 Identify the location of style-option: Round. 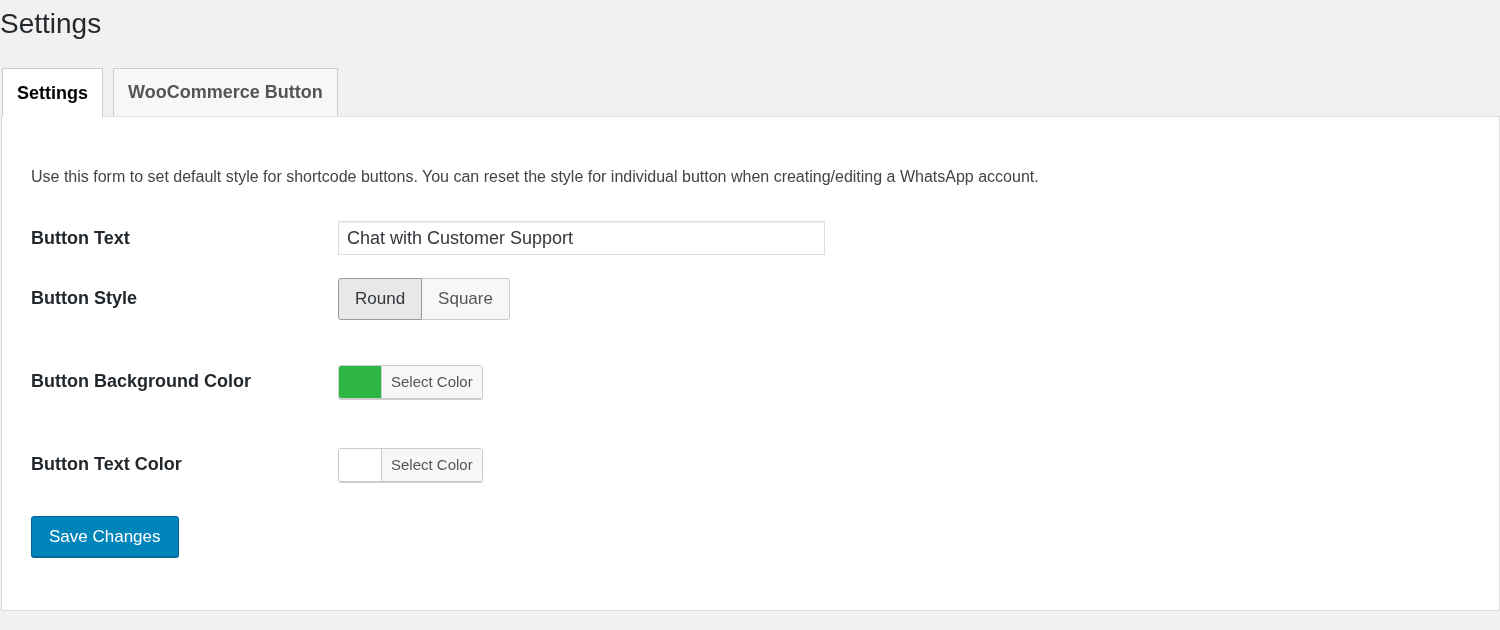
(380, 298).